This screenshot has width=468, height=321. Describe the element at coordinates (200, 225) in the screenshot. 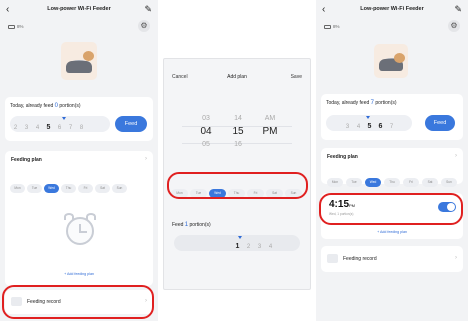

I see `feed-suffix: portion(s)` at that location.